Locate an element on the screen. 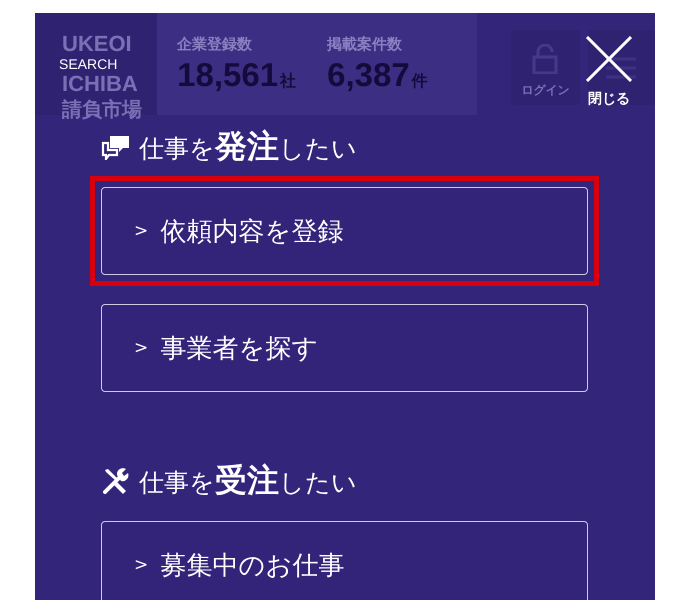 Image resolution: width=690 pixels, height=612 pixels. menu-button is located at coordinates (621, 67).